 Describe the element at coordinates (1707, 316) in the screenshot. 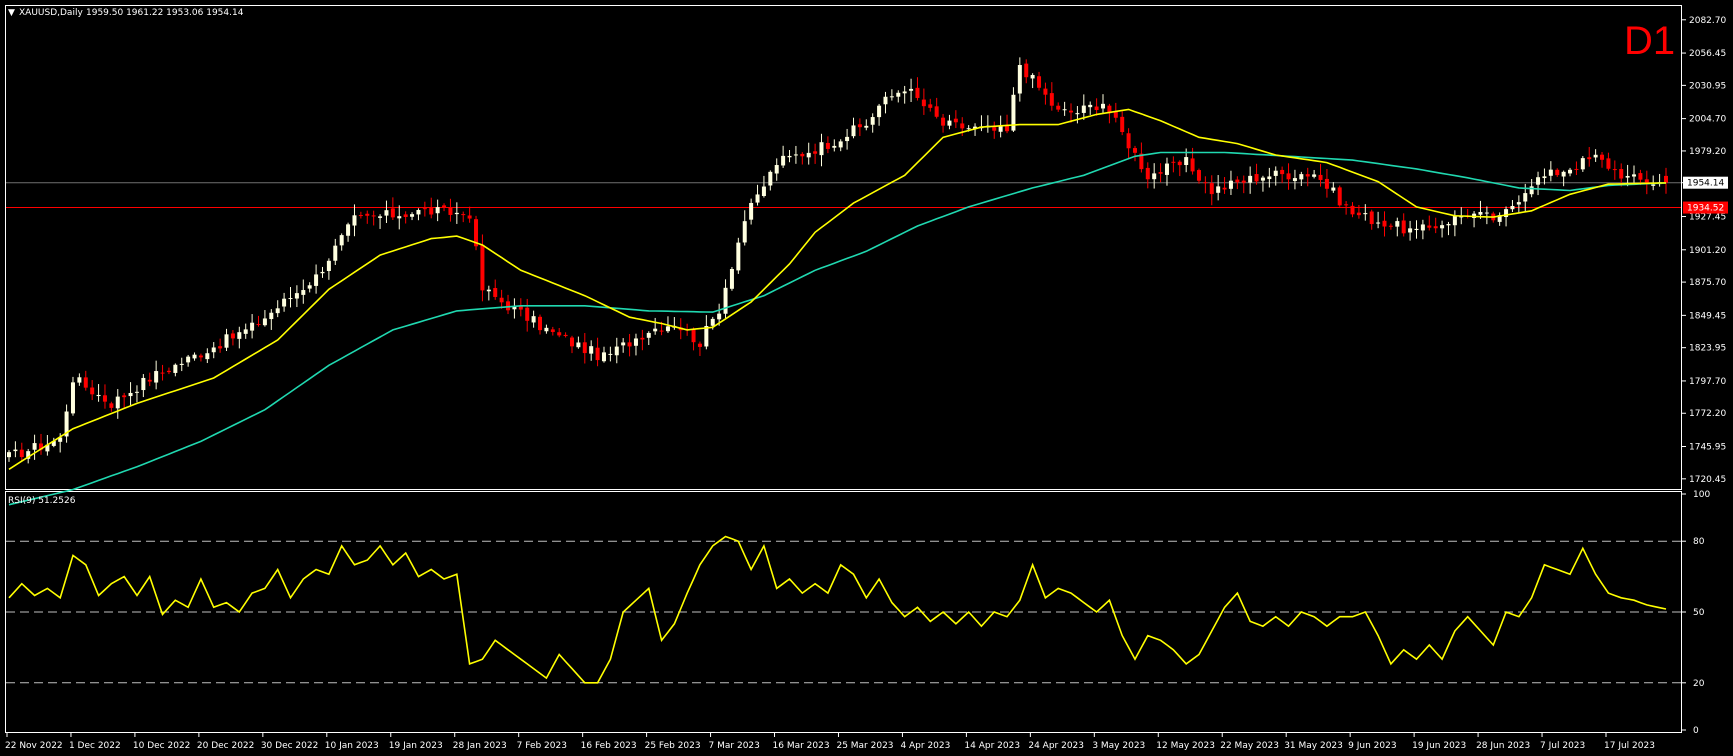

I see `price-tick-label: 1849.45` at that location.